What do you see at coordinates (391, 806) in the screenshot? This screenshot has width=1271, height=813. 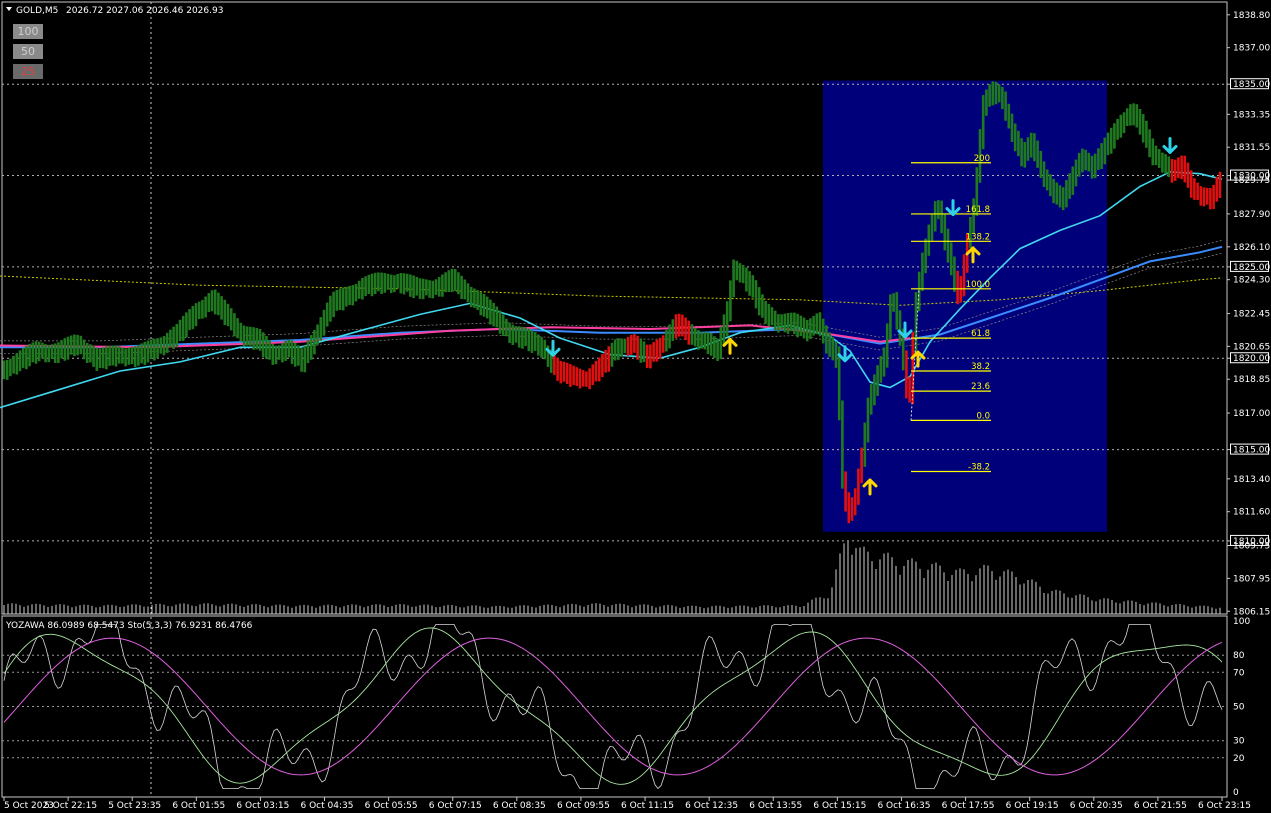 I see `time-label: 6 Oct 05:55` at bounding box center [391, 806].